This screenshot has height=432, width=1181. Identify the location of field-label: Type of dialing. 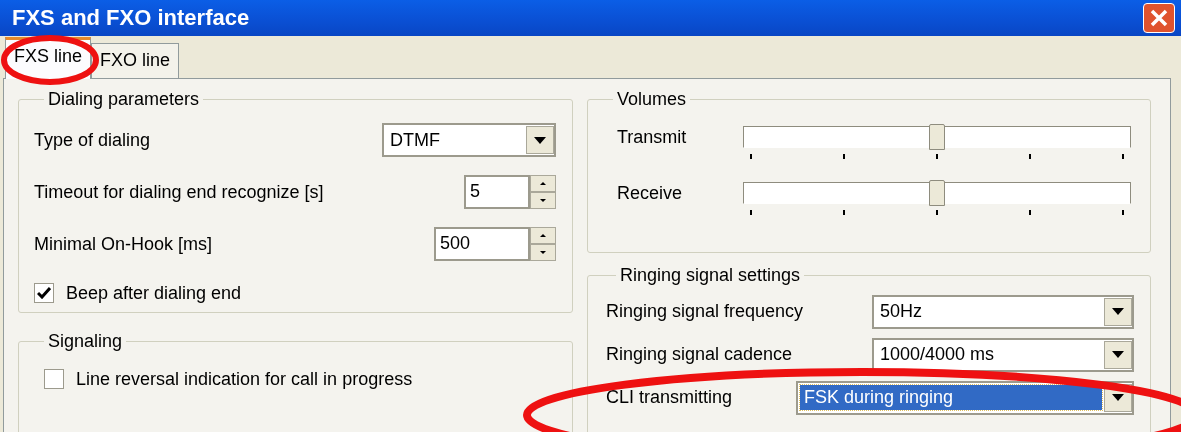
(92, 140).